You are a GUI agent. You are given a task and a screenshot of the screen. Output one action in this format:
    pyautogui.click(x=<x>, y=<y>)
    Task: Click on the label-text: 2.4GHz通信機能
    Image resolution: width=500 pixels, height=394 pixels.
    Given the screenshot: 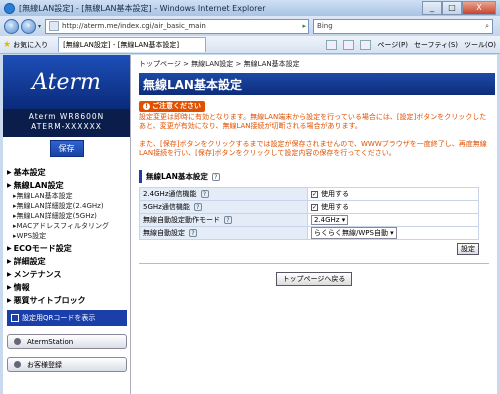 What is the action you would take?
    pyautogui.click(x=170, y=194)
    